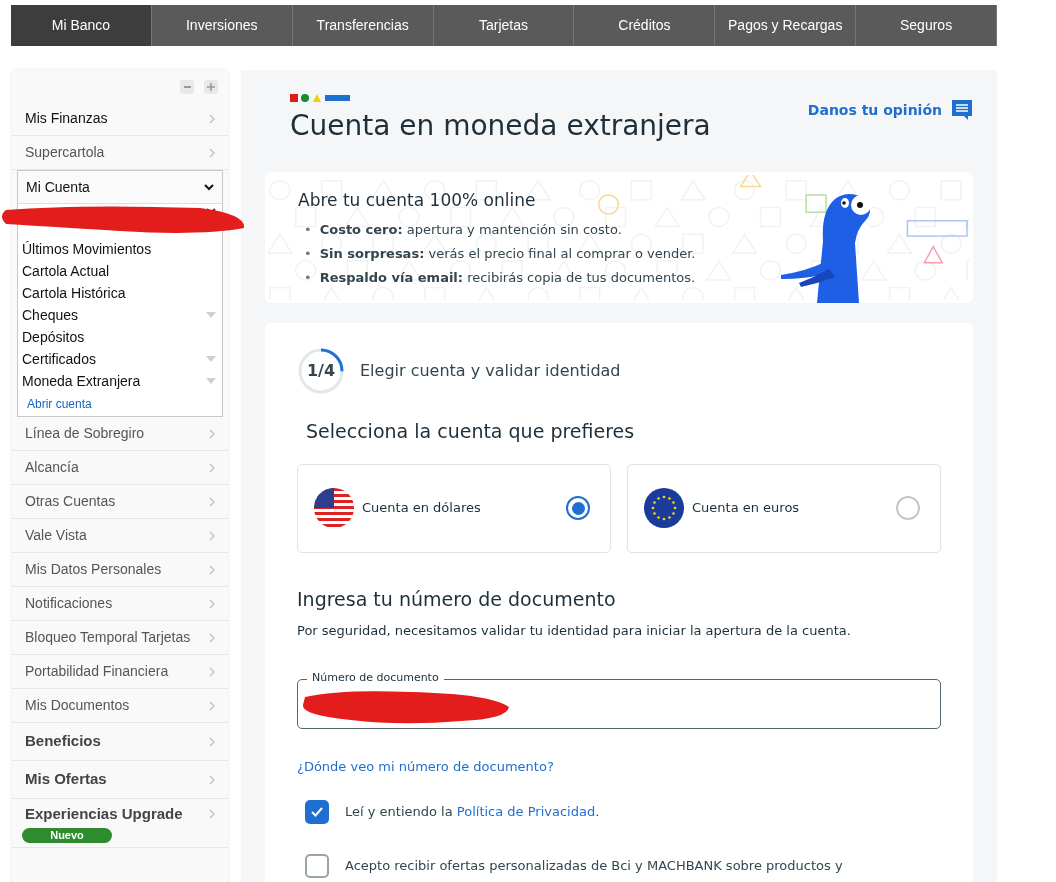  I want to click on sidebar-item: Vale Vista, so click(120, 536).